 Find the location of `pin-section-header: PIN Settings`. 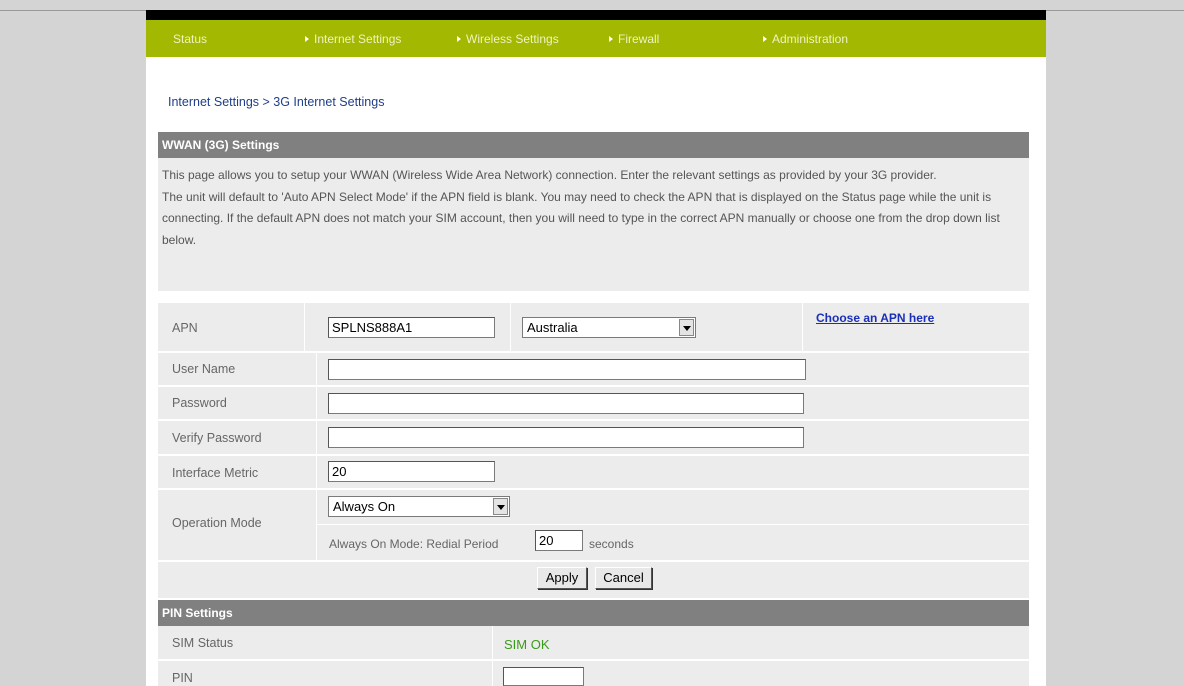

pin-section-header: PIN Settings is located at coordinates (593, 613).